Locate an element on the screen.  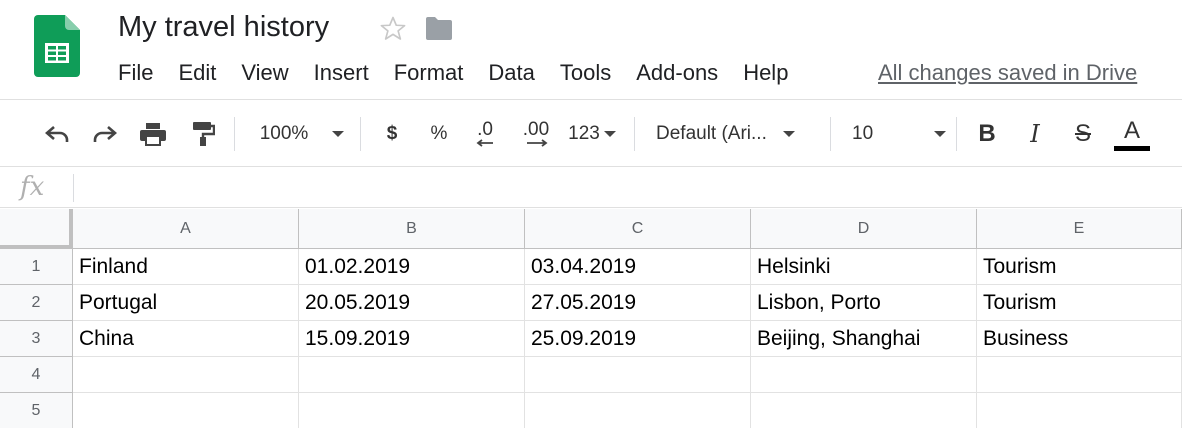
arrow-right-icon is located at coordinates (537, 143).